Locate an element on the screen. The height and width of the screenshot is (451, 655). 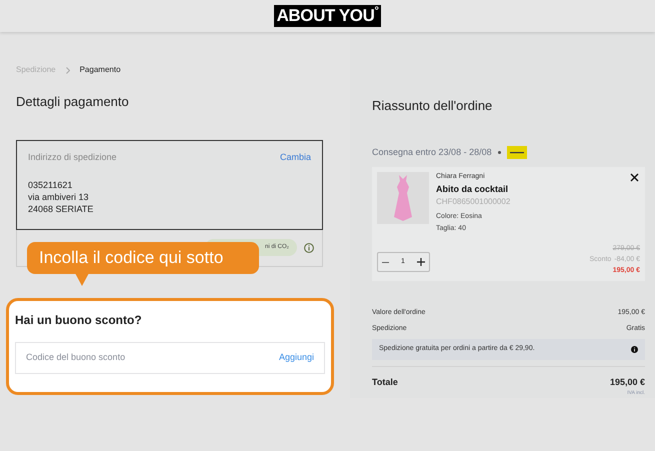
dress-drawing is located at coordinates (403, 198).